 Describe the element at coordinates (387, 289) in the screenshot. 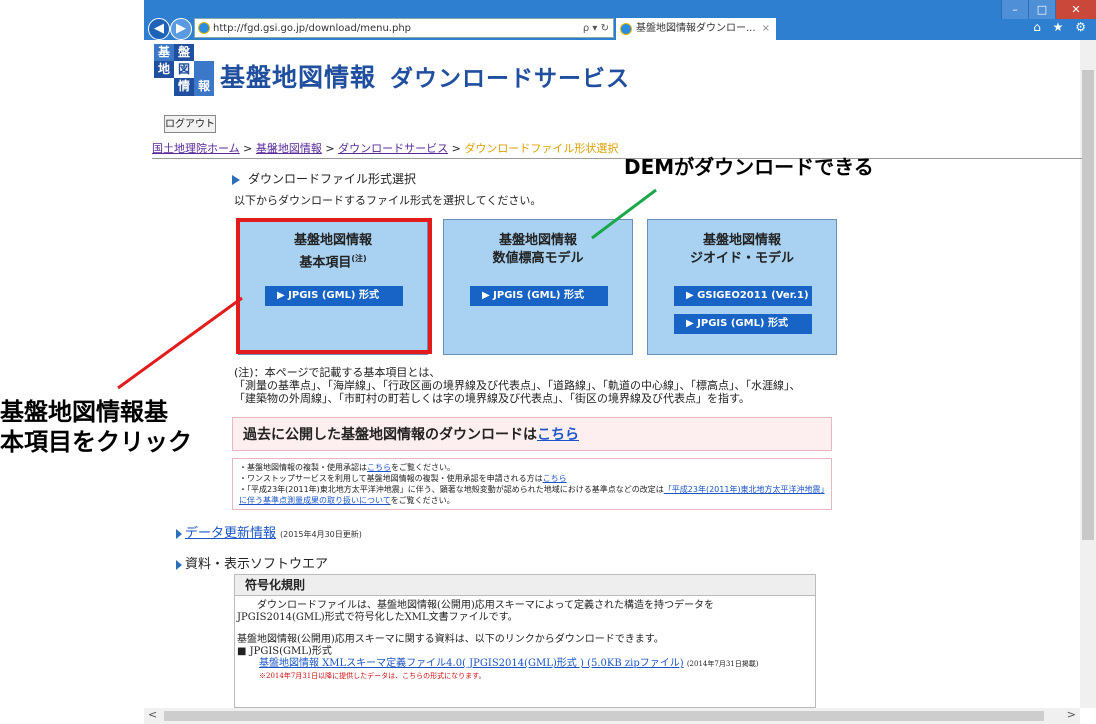

I see `annotation-arrows` at that location.